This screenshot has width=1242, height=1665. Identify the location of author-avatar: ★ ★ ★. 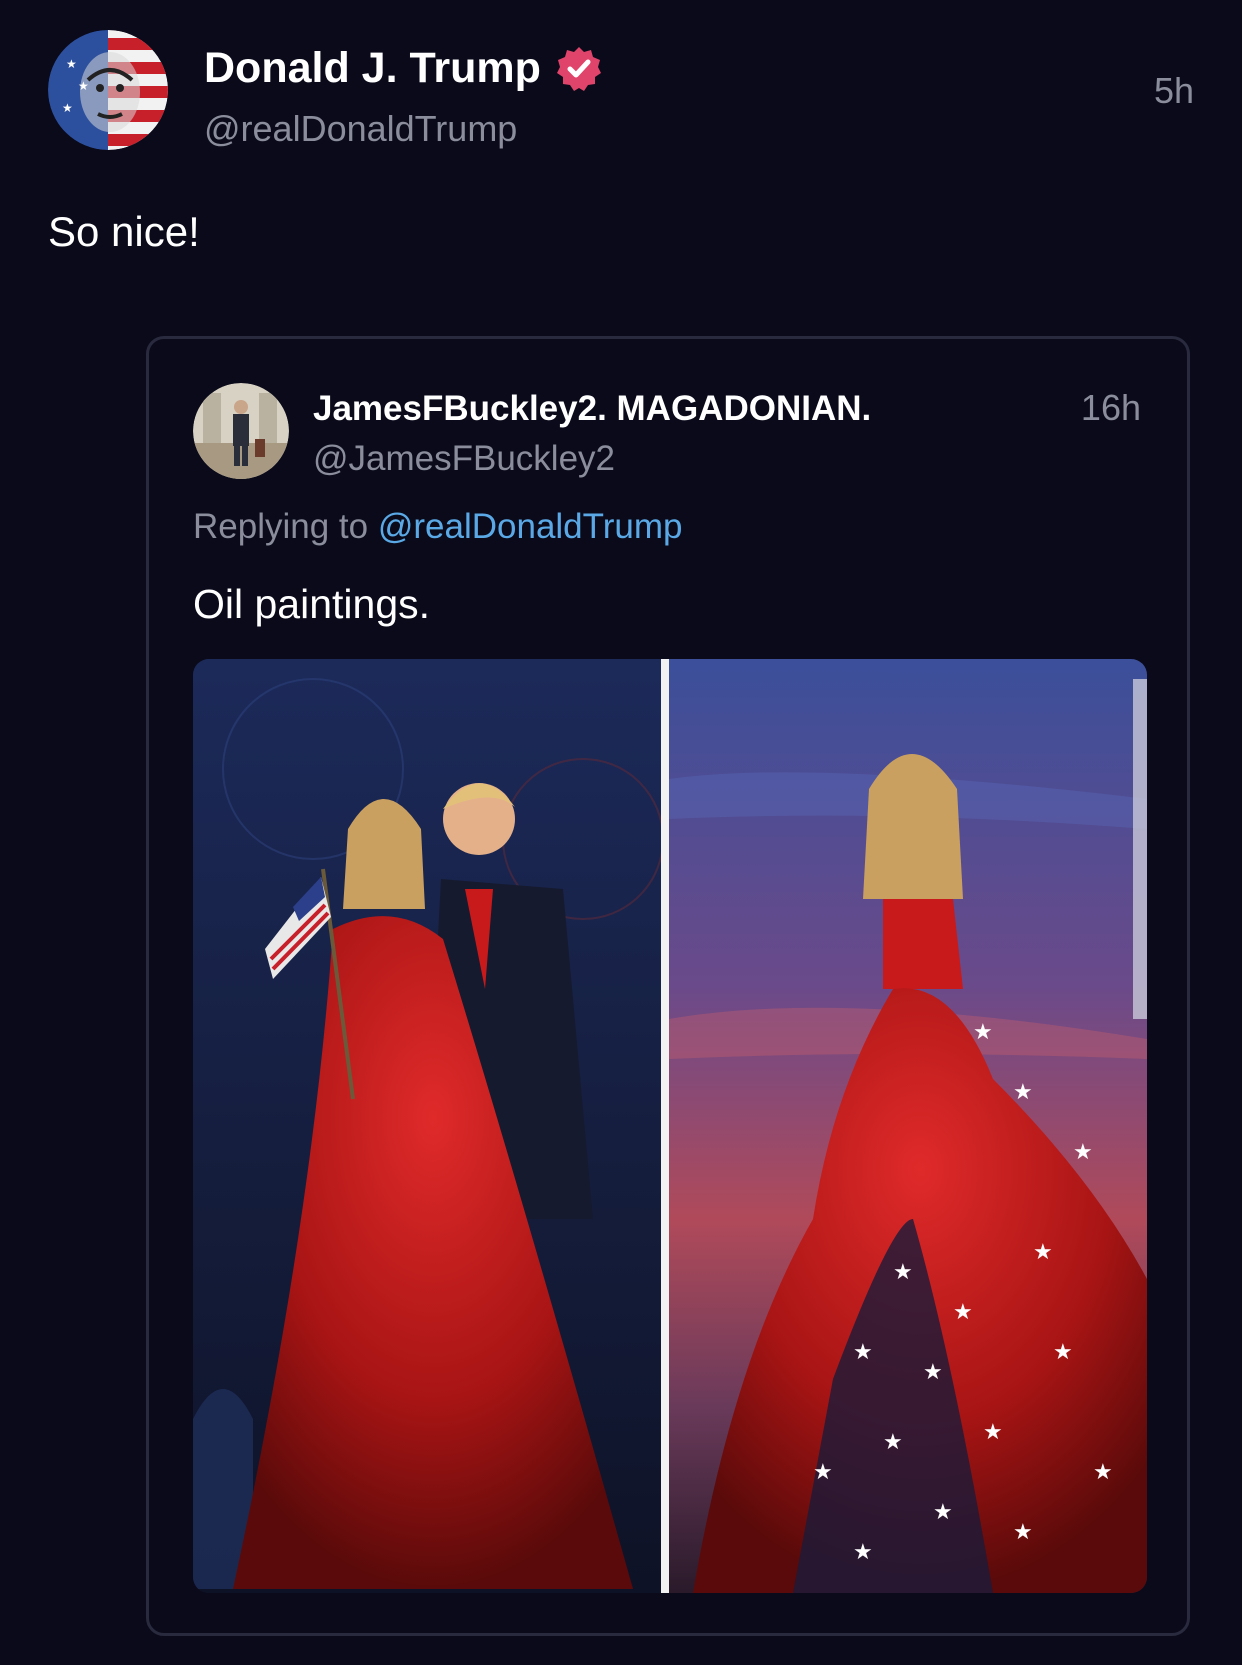
(108, 90).